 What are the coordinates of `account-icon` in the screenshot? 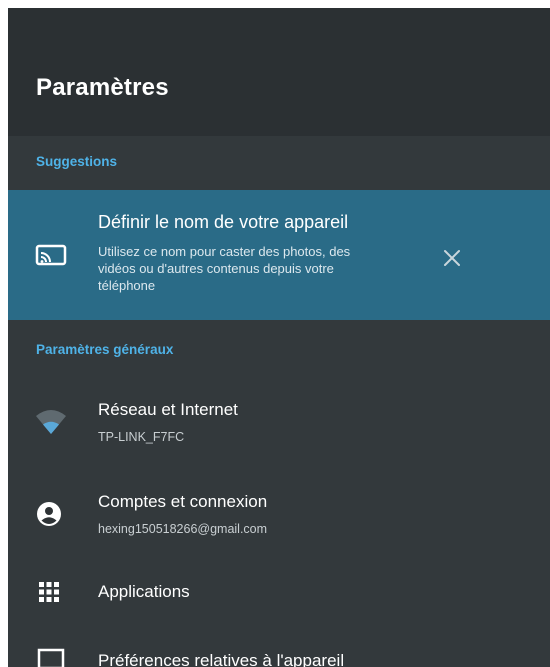 It's located at (49, 516).